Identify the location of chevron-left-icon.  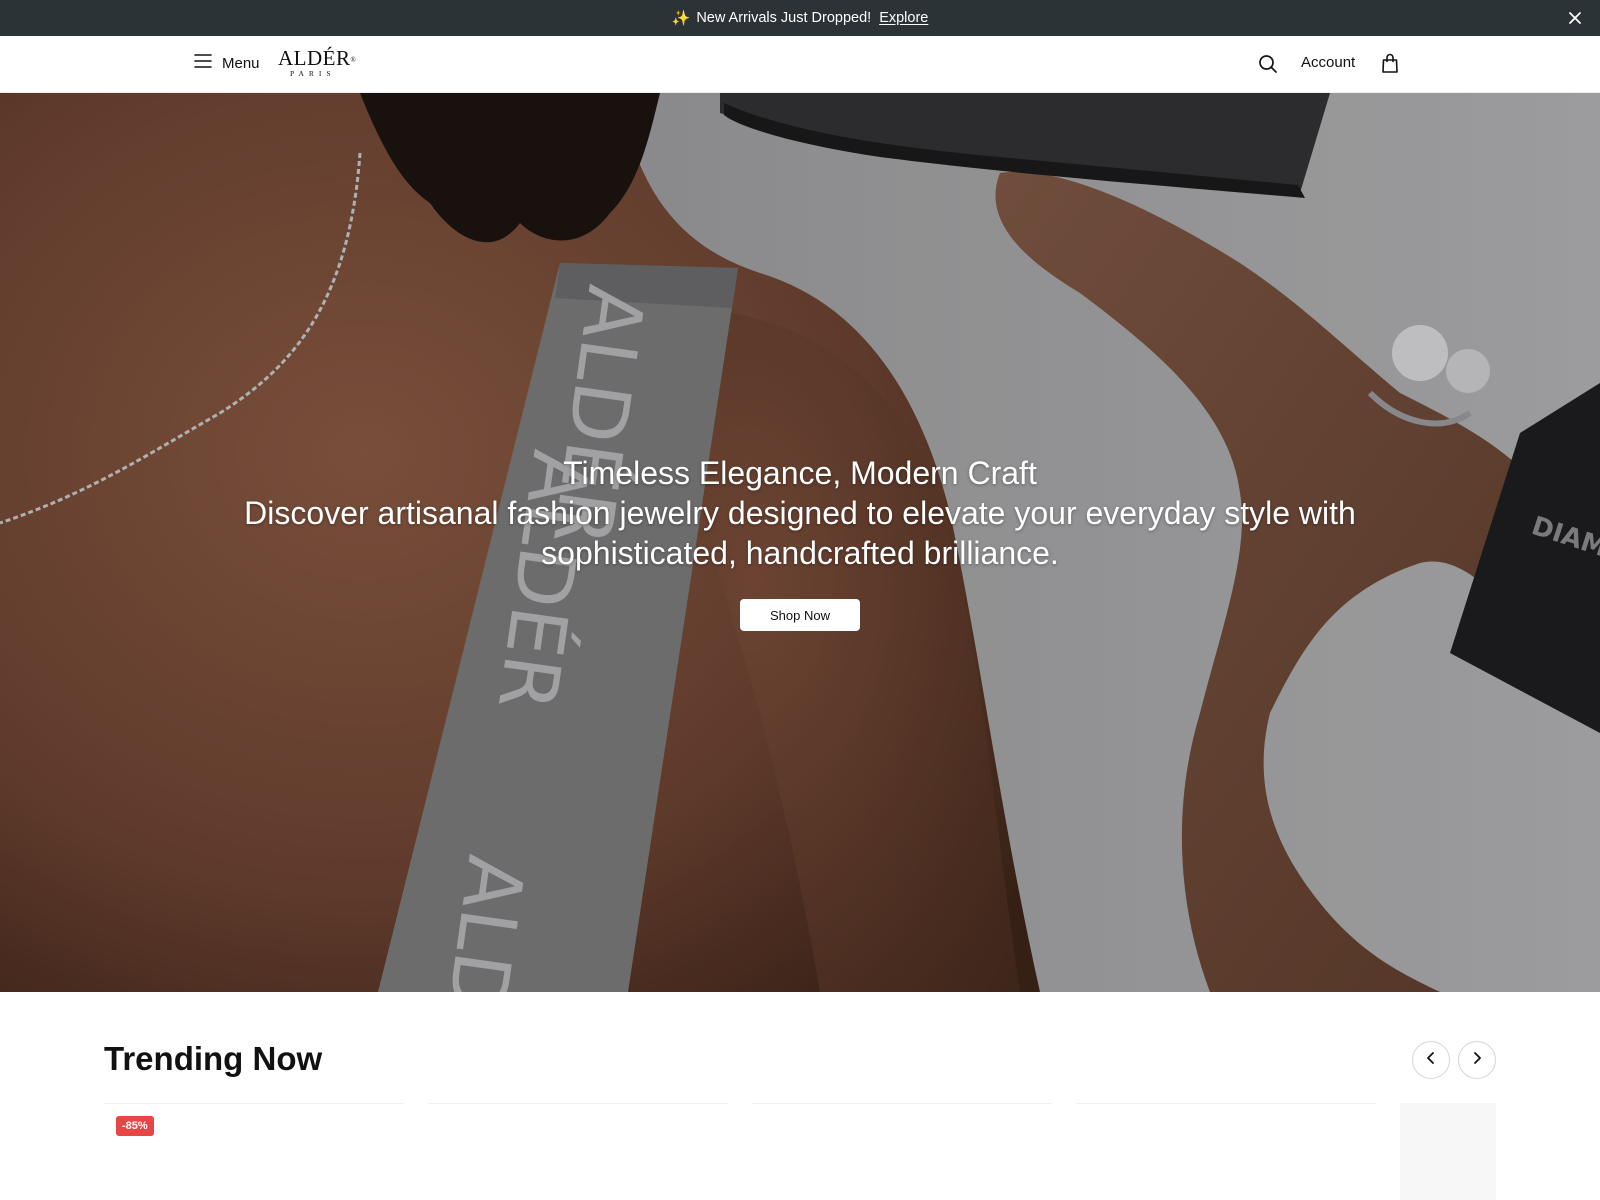
(1431, 1060).